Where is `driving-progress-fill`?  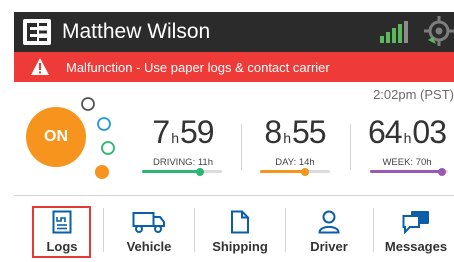
driving-progress-fill is located at coordinates (171, 171).